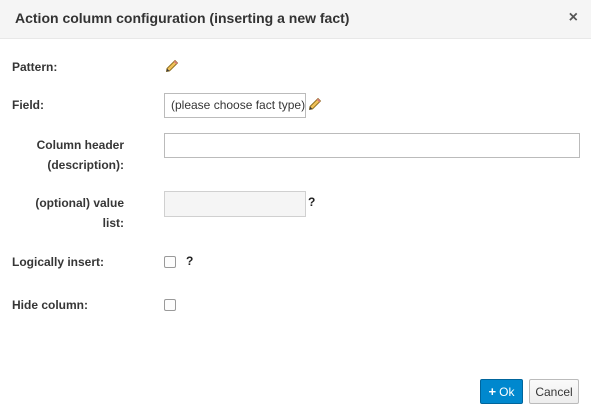 The width and height of the screenshot is (591, 417). I want to click on ok-button-label: Ok, so click(507, 391).